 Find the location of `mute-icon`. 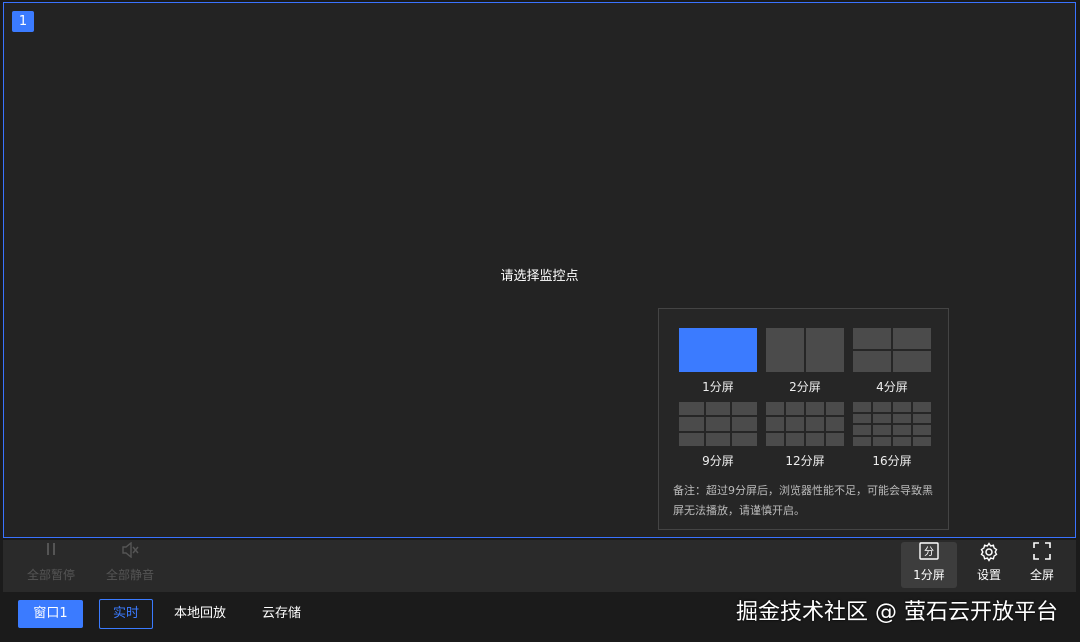

mute-icon is located at coordinates (130, 554).